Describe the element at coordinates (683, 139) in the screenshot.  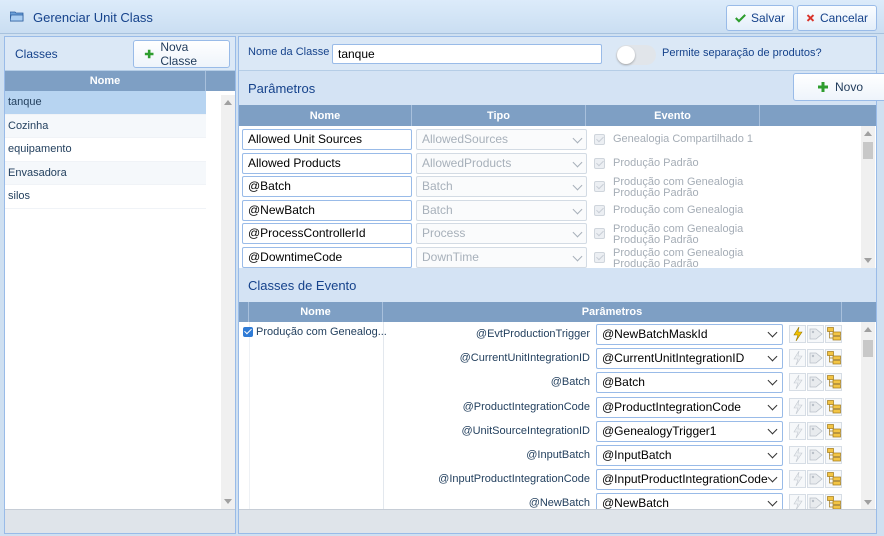
I see `event-line: Genealogia Compartilhado 1` at that location.